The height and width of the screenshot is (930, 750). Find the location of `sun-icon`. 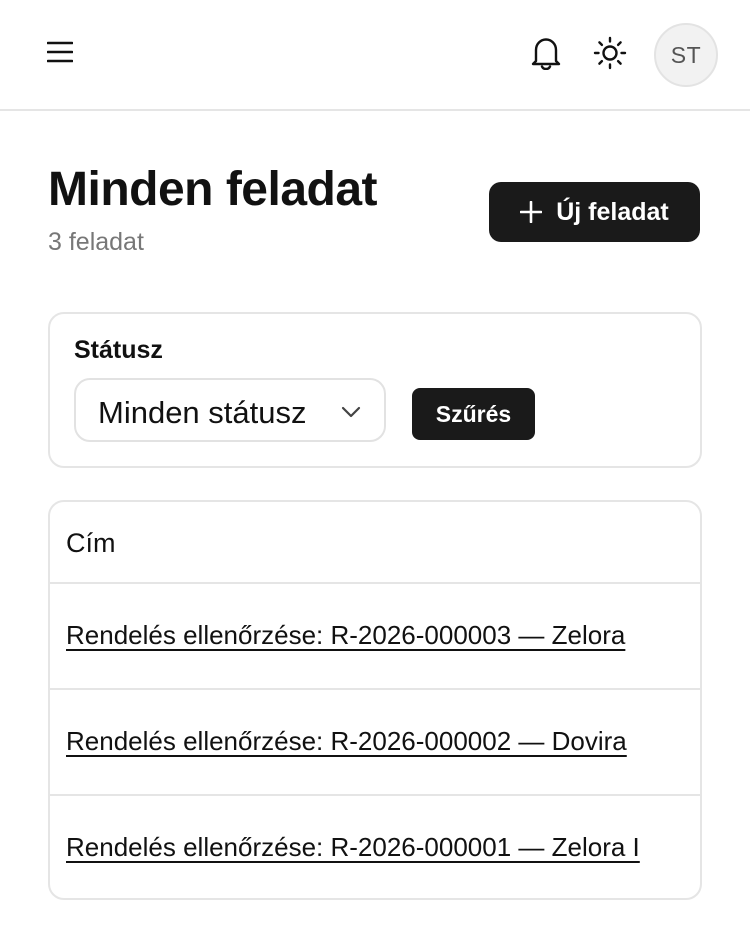

sun-icon is located at coordinates (610, 55).